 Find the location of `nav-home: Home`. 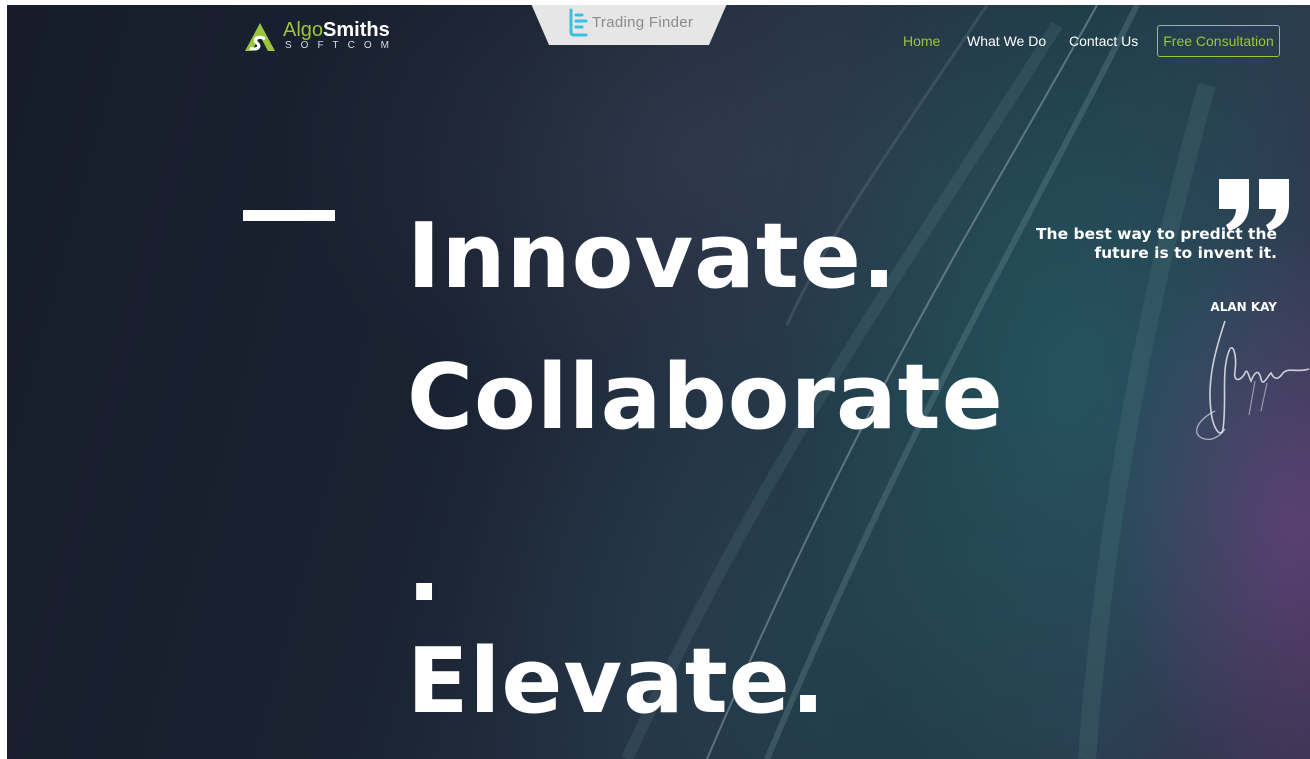

nav-home: Home is located at coordinates (921, 41).